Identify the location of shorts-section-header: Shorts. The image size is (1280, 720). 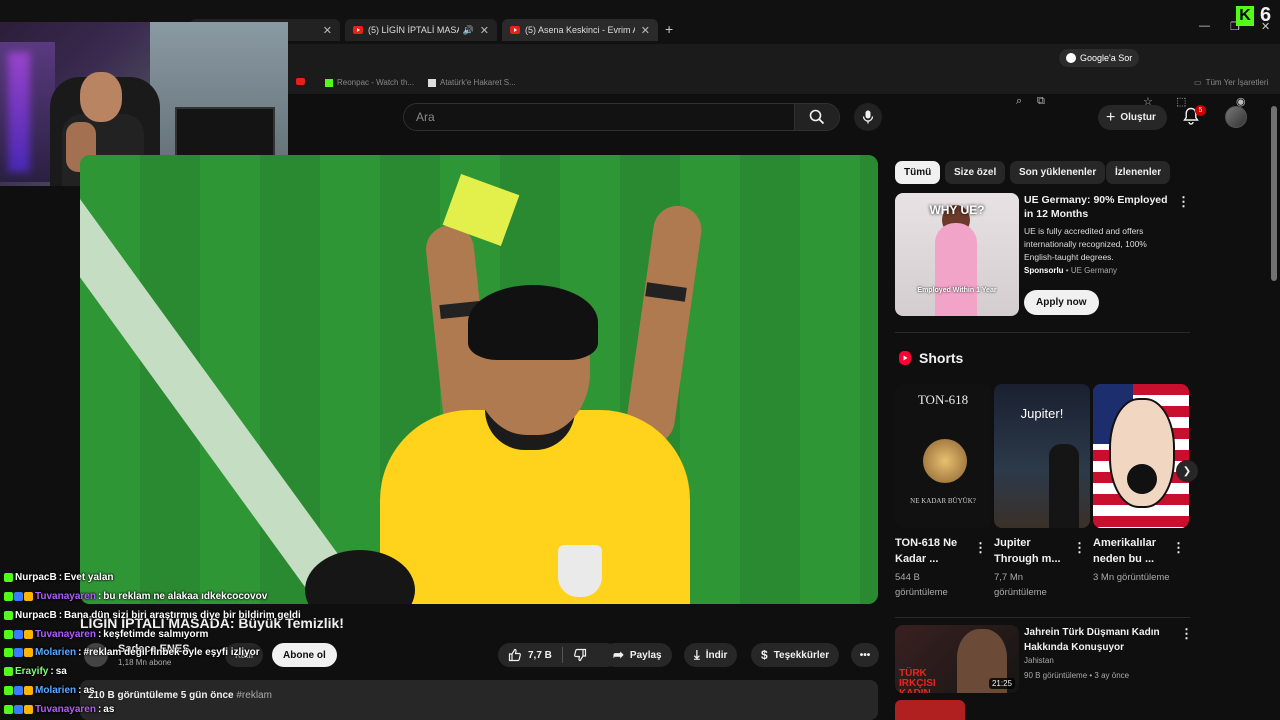
(930, 358).